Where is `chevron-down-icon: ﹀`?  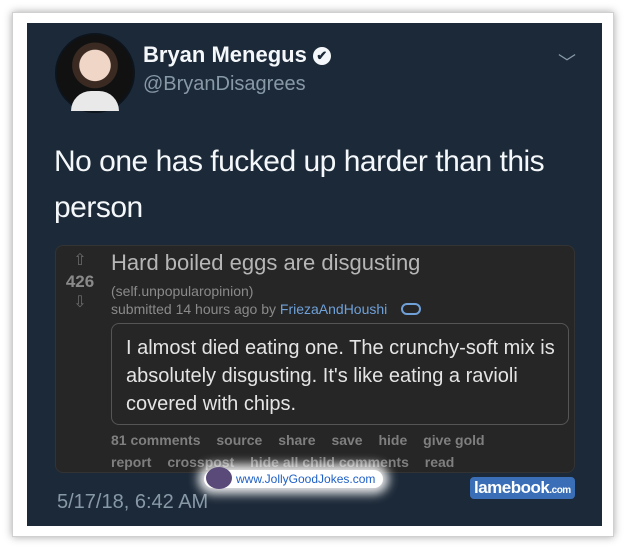
chevron-down-icon: ﹀ is located at coordinates (567, 62).